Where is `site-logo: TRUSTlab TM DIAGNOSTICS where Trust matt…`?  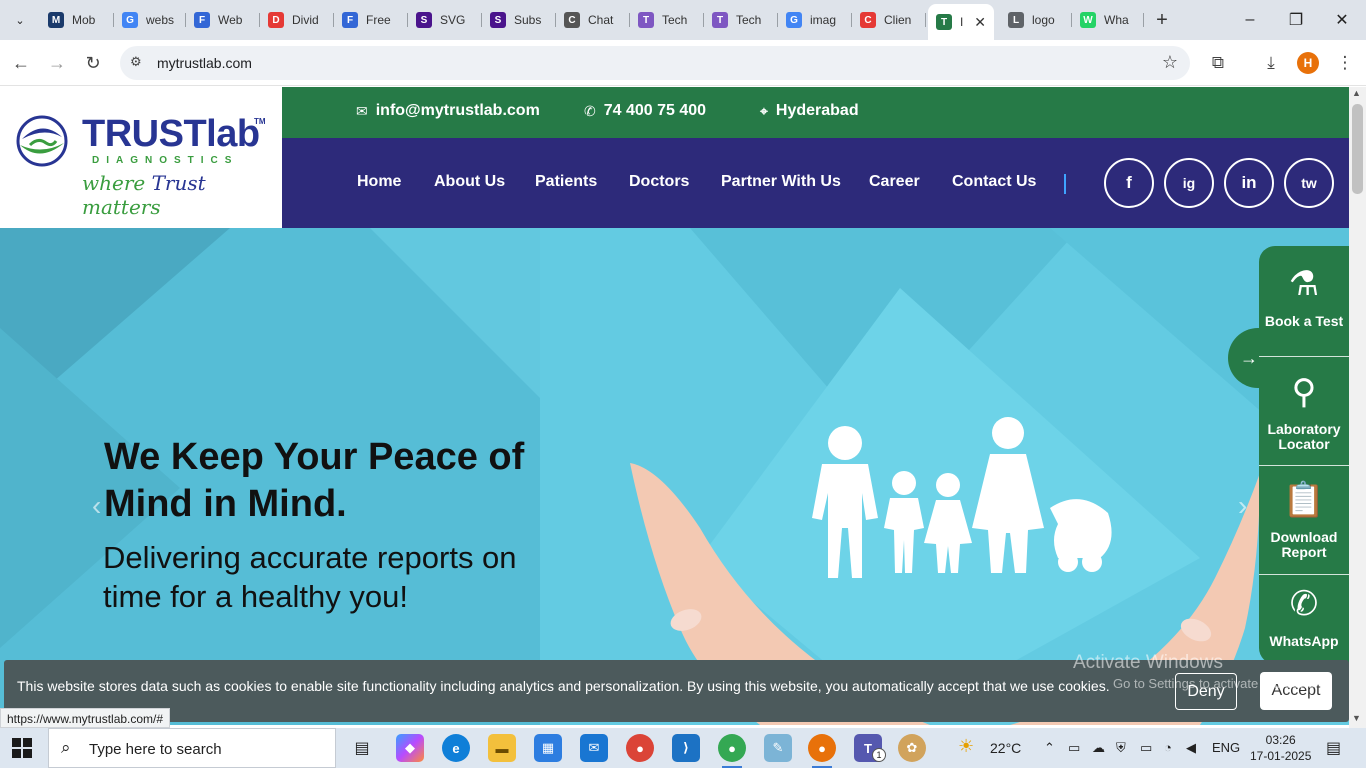
site-logo: TRUSTlab TM DIAGNOSTICS where Trust matt… is located at coordinates (141, 157).